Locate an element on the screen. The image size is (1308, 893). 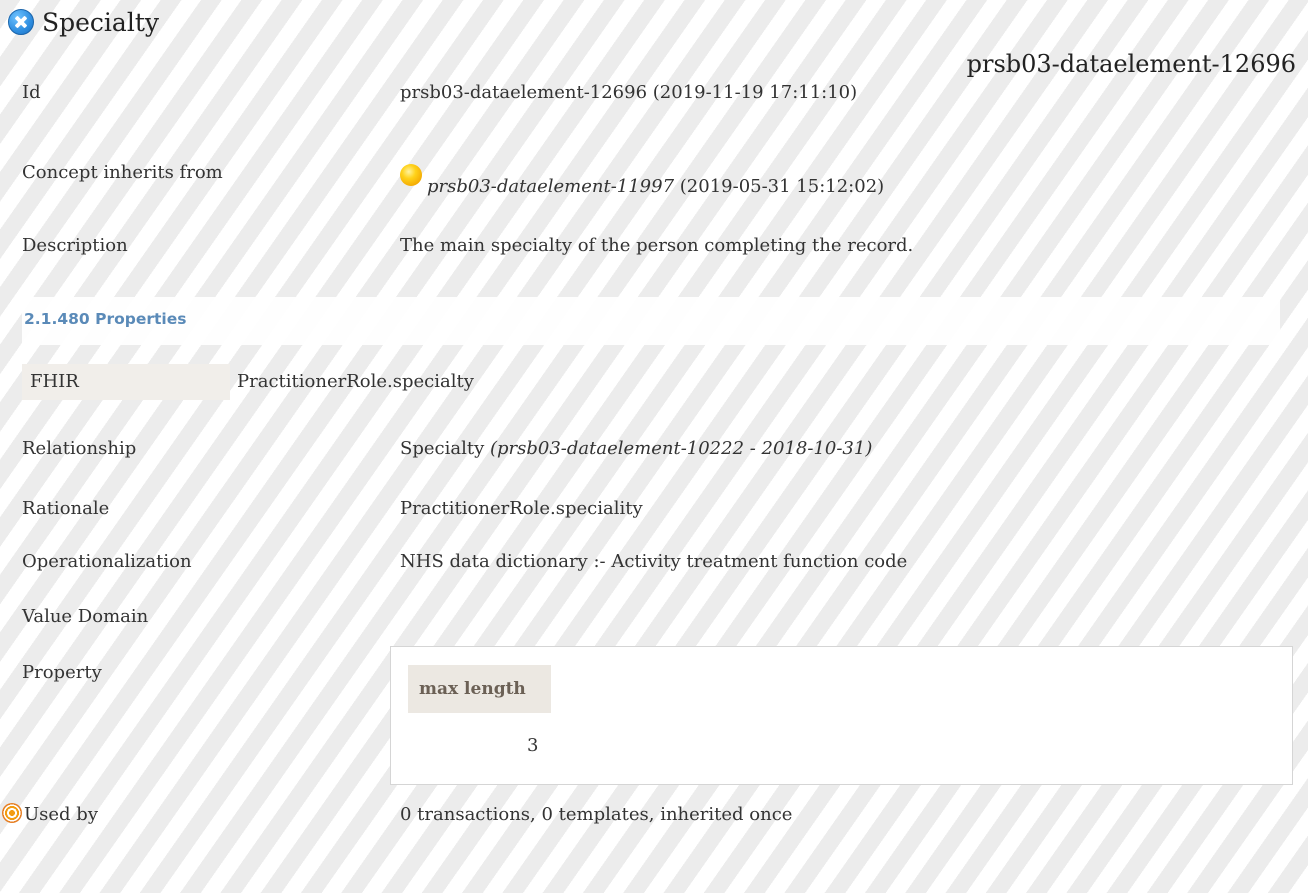
element-id: prsb03-dataelement-12696 is located at coordinates (1131, 64).